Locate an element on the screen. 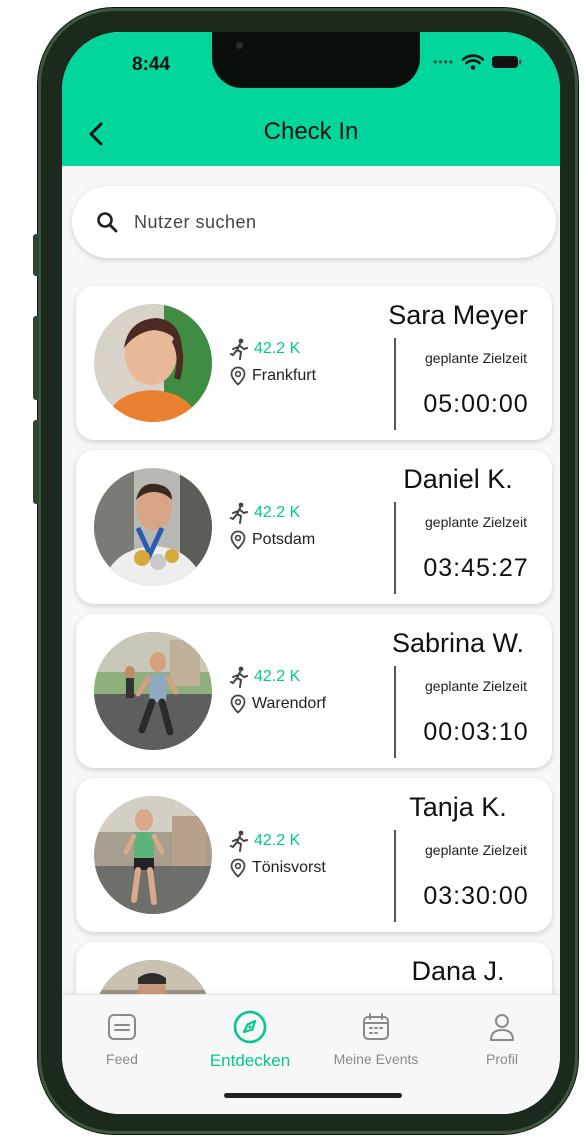 This screenshot has height=1138, width=584. app-header: 8:44 •••• Check In is located at coordinates (311, 99).